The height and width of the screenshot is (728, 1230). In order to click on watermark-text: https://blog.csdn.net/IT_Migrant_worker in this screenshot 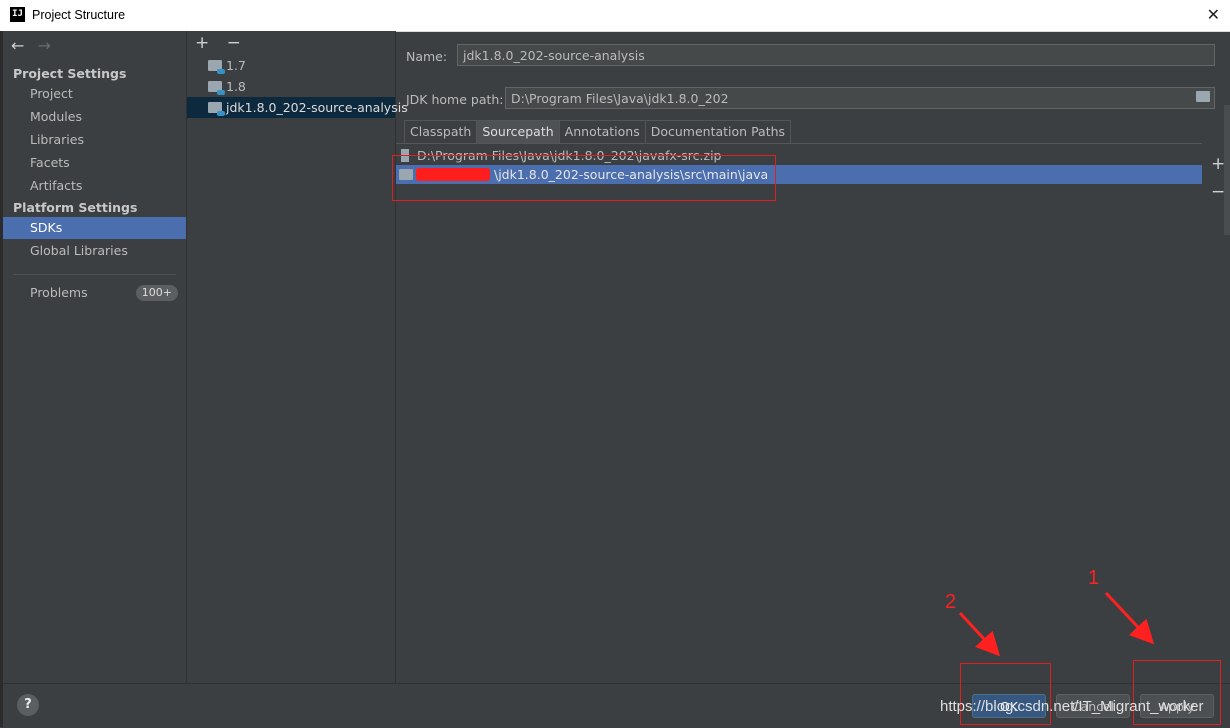, I will do `click(1072, 706)`.